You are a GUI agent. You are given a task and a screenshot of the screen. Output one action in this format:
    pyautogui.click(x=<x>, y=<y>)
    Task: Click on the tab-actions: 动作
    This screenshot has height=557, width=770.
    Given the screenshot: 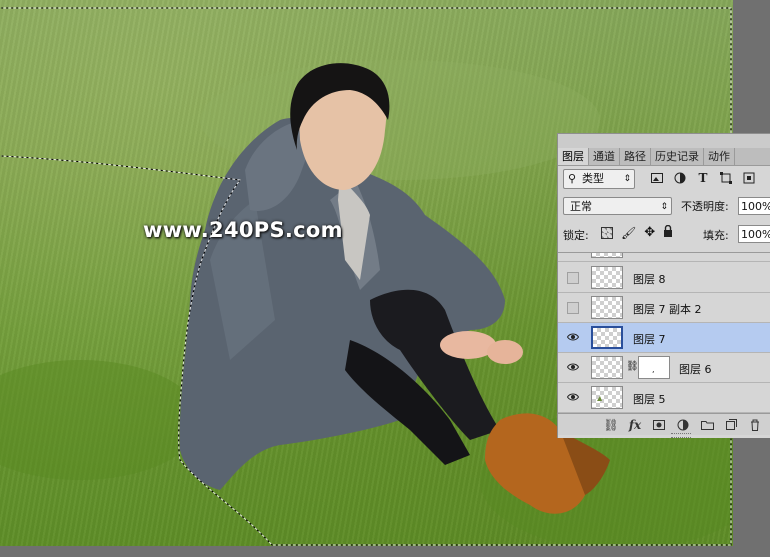 What is the action you would take?
    pyautogui.click(x=719, y=156)
    